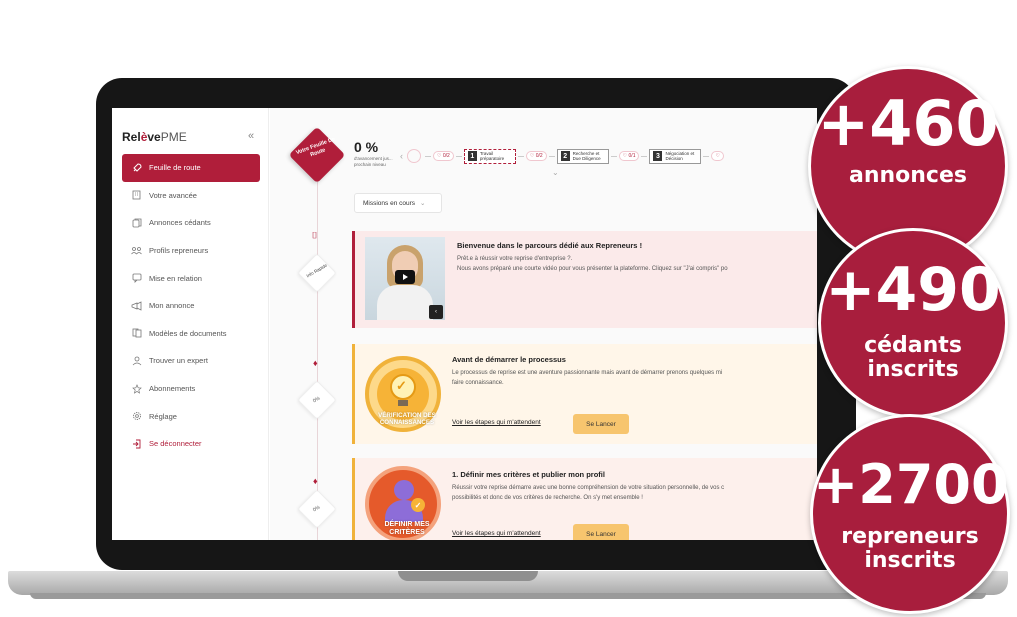 This screenshot has height=617, width=1017. Describe the element at coordinates (601, 532) in the screenshot. I see `criteria-launch-button: Se Lancer` at that location.